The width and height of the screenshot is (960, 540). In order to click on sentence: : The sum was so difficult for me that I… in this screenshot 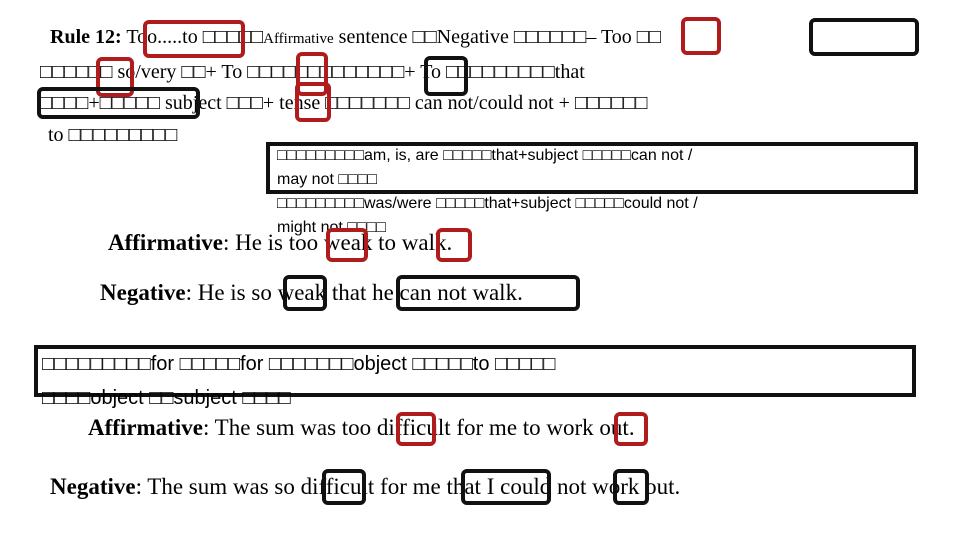, I will do `click(408, 486)`.